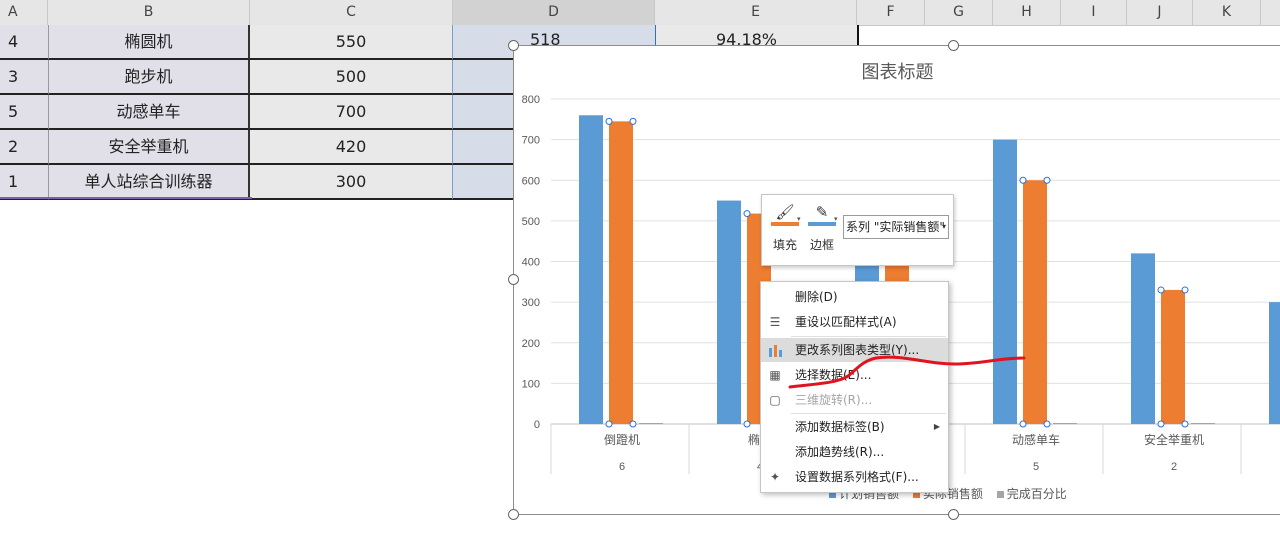  What do you see at coordinates (1036, 494) in the screenshot?
I see `legend-label-percent: 完成百分比` at bounding box center [1036, 494].